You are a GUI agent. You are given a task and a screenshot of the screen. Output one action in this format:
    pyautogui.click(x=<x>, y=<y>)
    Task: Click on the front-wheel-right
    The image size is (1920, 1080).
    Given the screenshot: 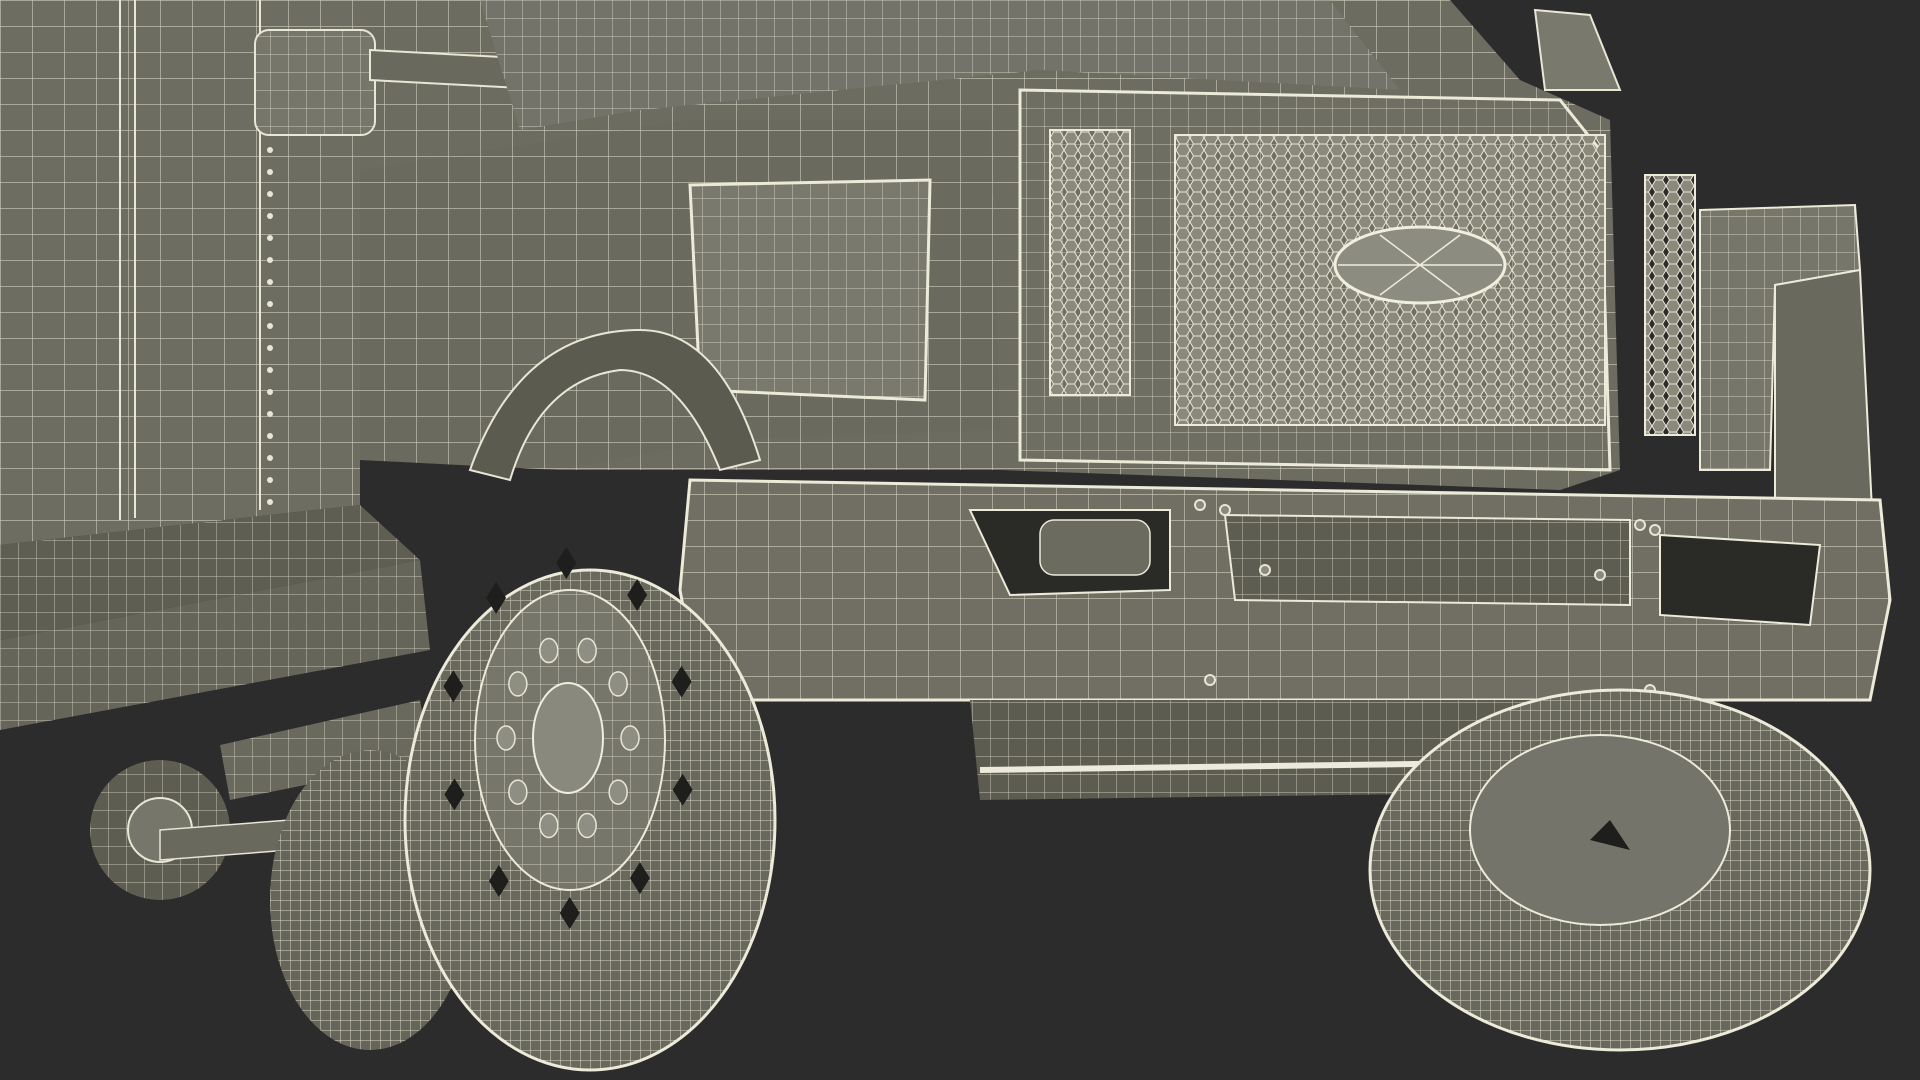 What is the action you would take?
    pyautogui.click(x=1620, y=870)
    